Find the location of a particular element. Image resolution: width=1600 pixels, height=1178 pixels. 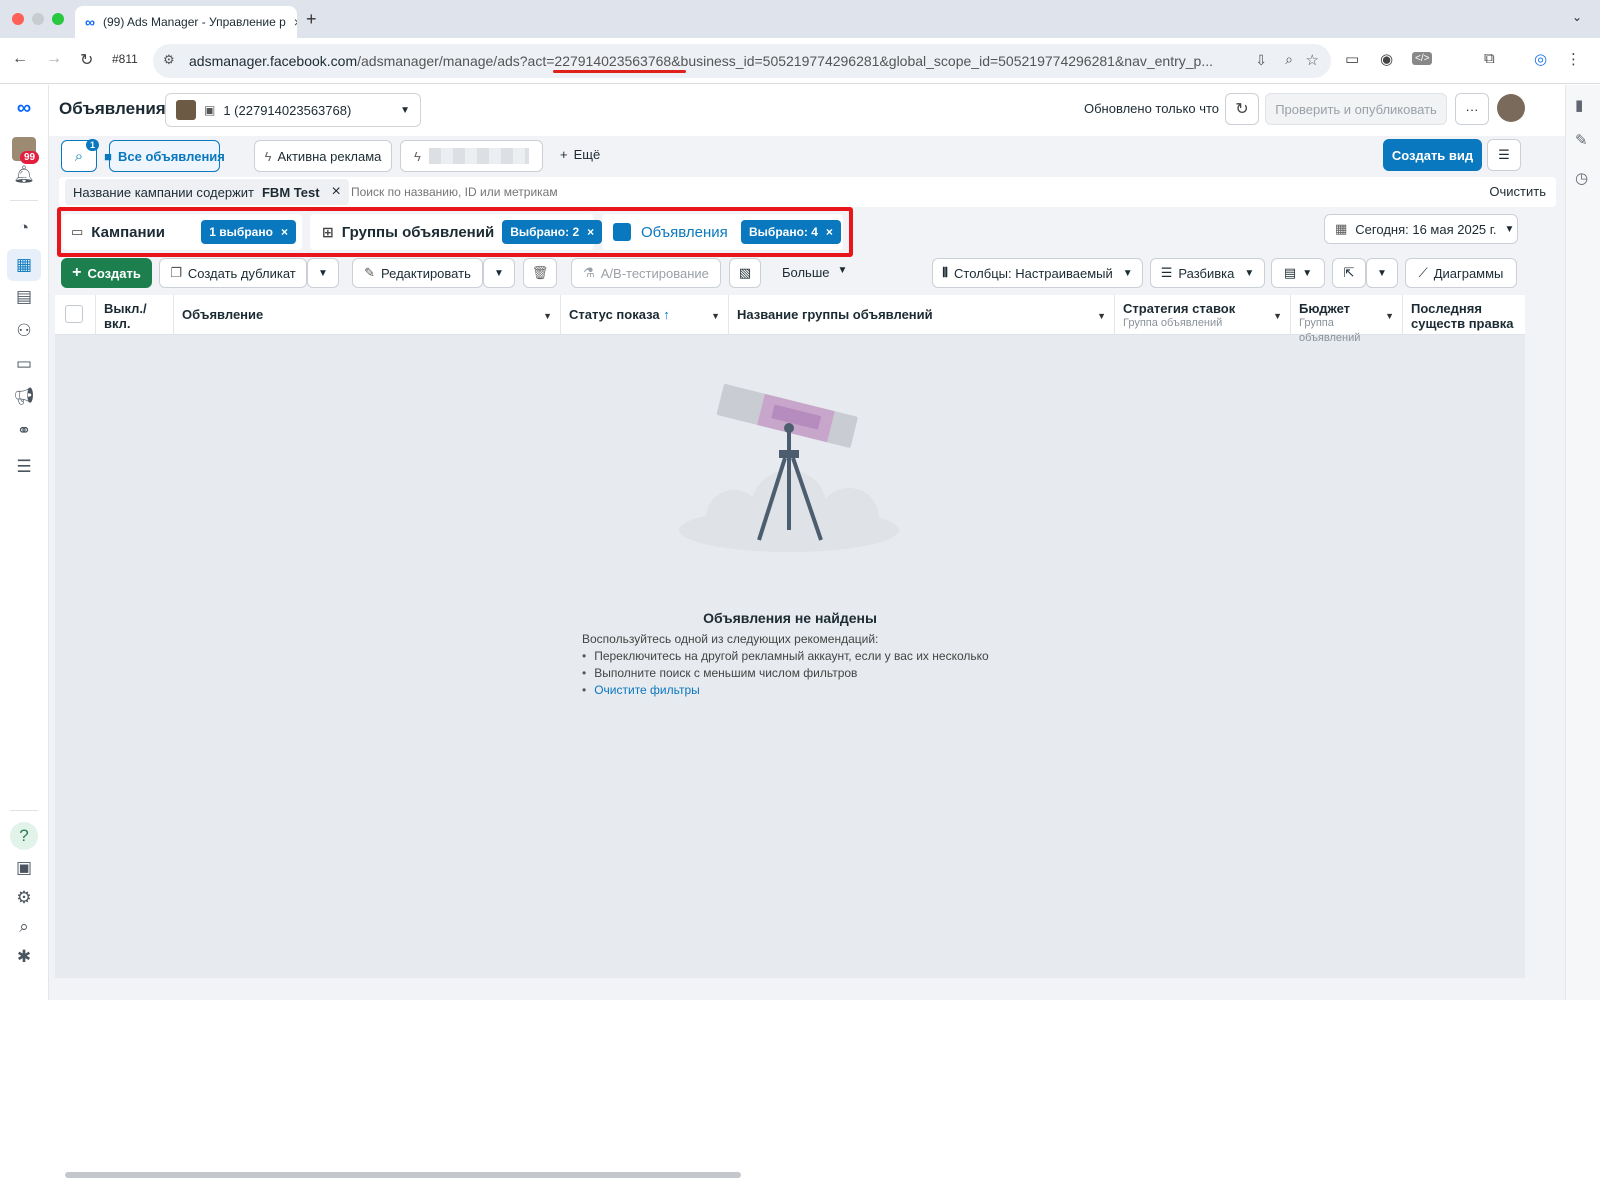

tab-adsets: ⊞ Группы объявлений Выбрано: 2 × is located at coordinates (462, 232).